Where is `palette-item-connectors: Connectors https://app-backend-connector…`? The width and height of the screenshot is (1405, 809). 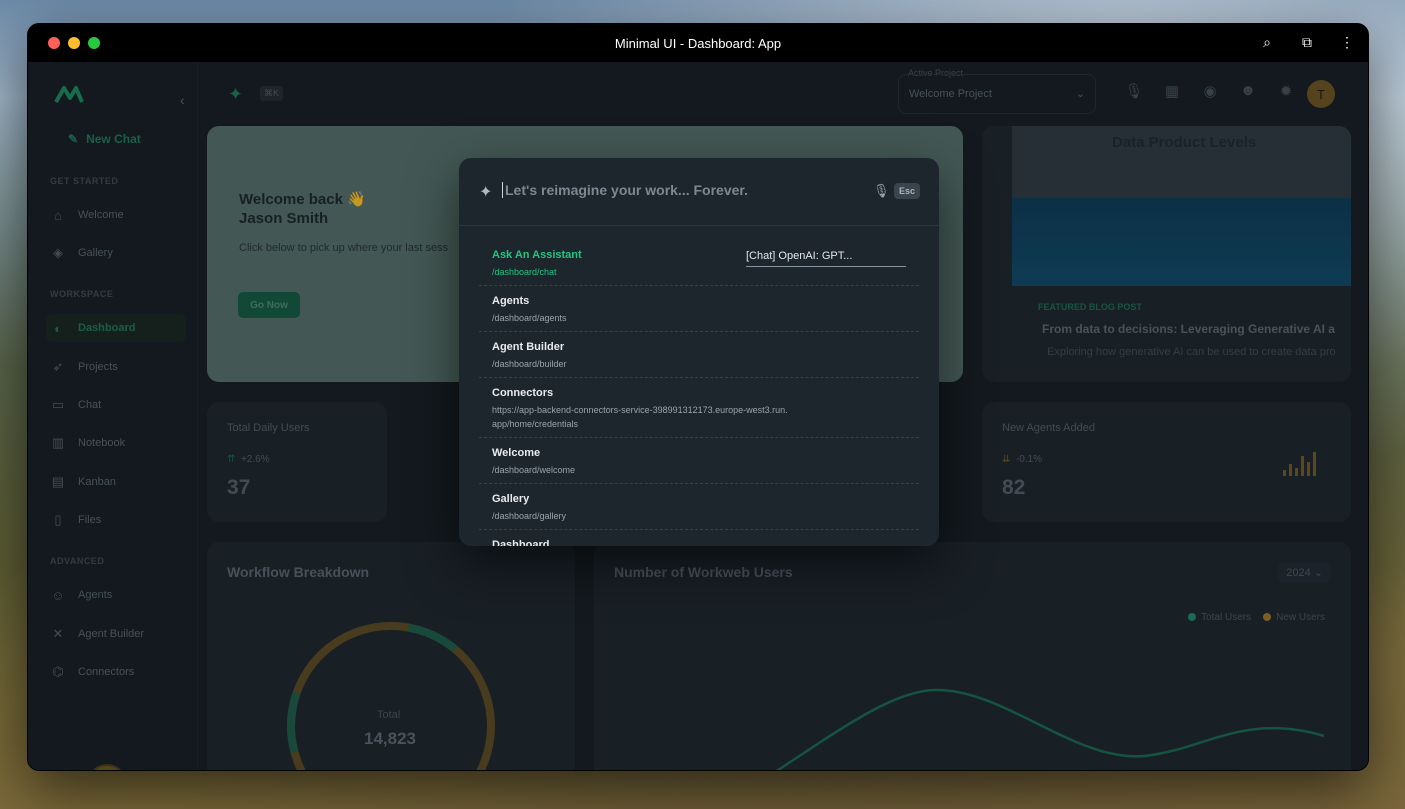 palette-item-connectors: Connectors https://app-backend-connector… is located at coordinates (699, 408).